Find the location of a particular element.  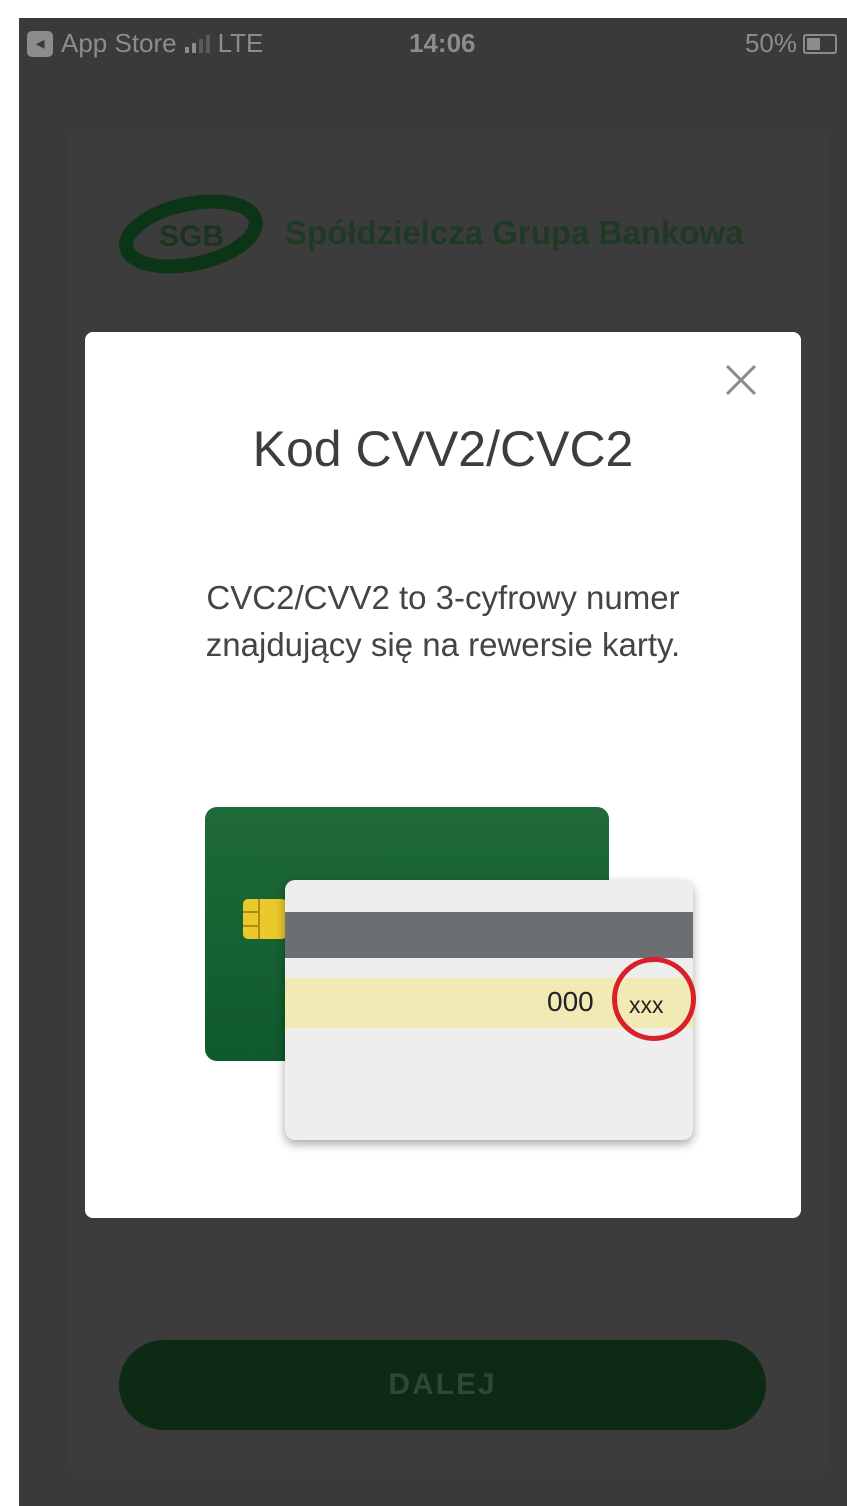

network-label: LTE is located at coordinates (240, 43).